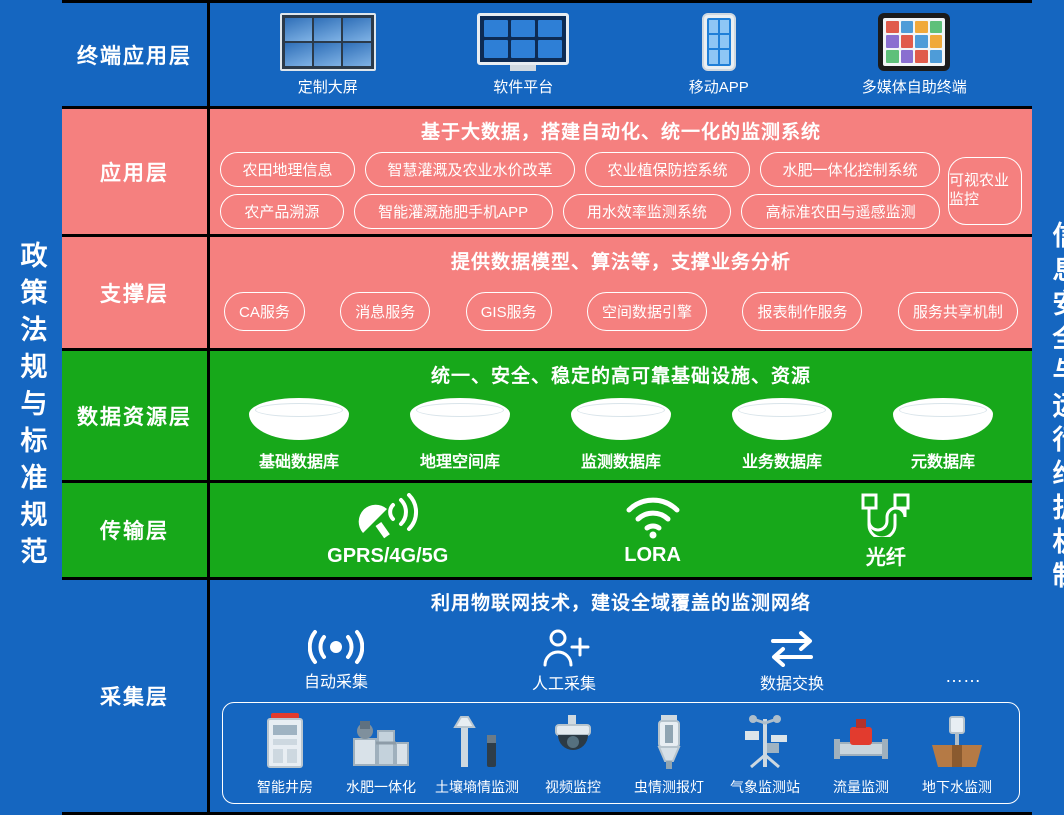 The height and width of the screenshot is (815, 1064). Describe the element at coordinates (861, 787) in the screenshot. I see `sensor-caption: 流量监测` at that location.